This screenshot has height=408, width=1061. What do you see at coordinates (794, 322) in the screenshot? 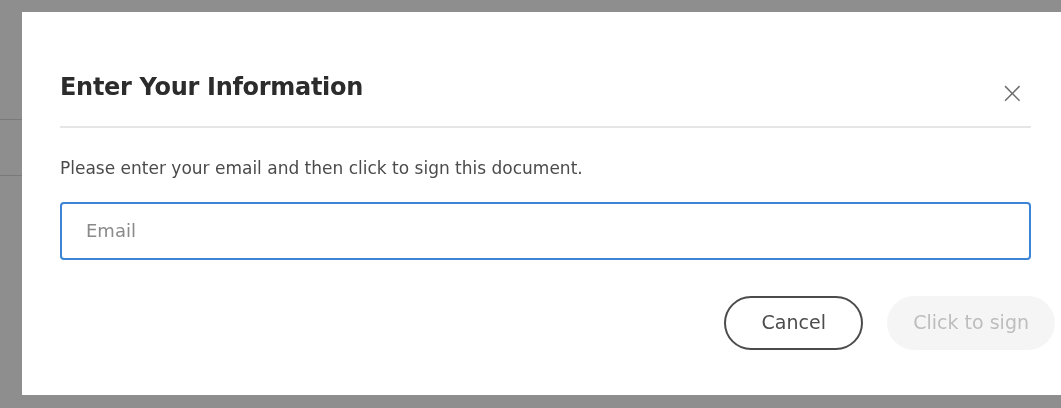
I see `cancel-button: Cancel` at bounding box center [794, 322].